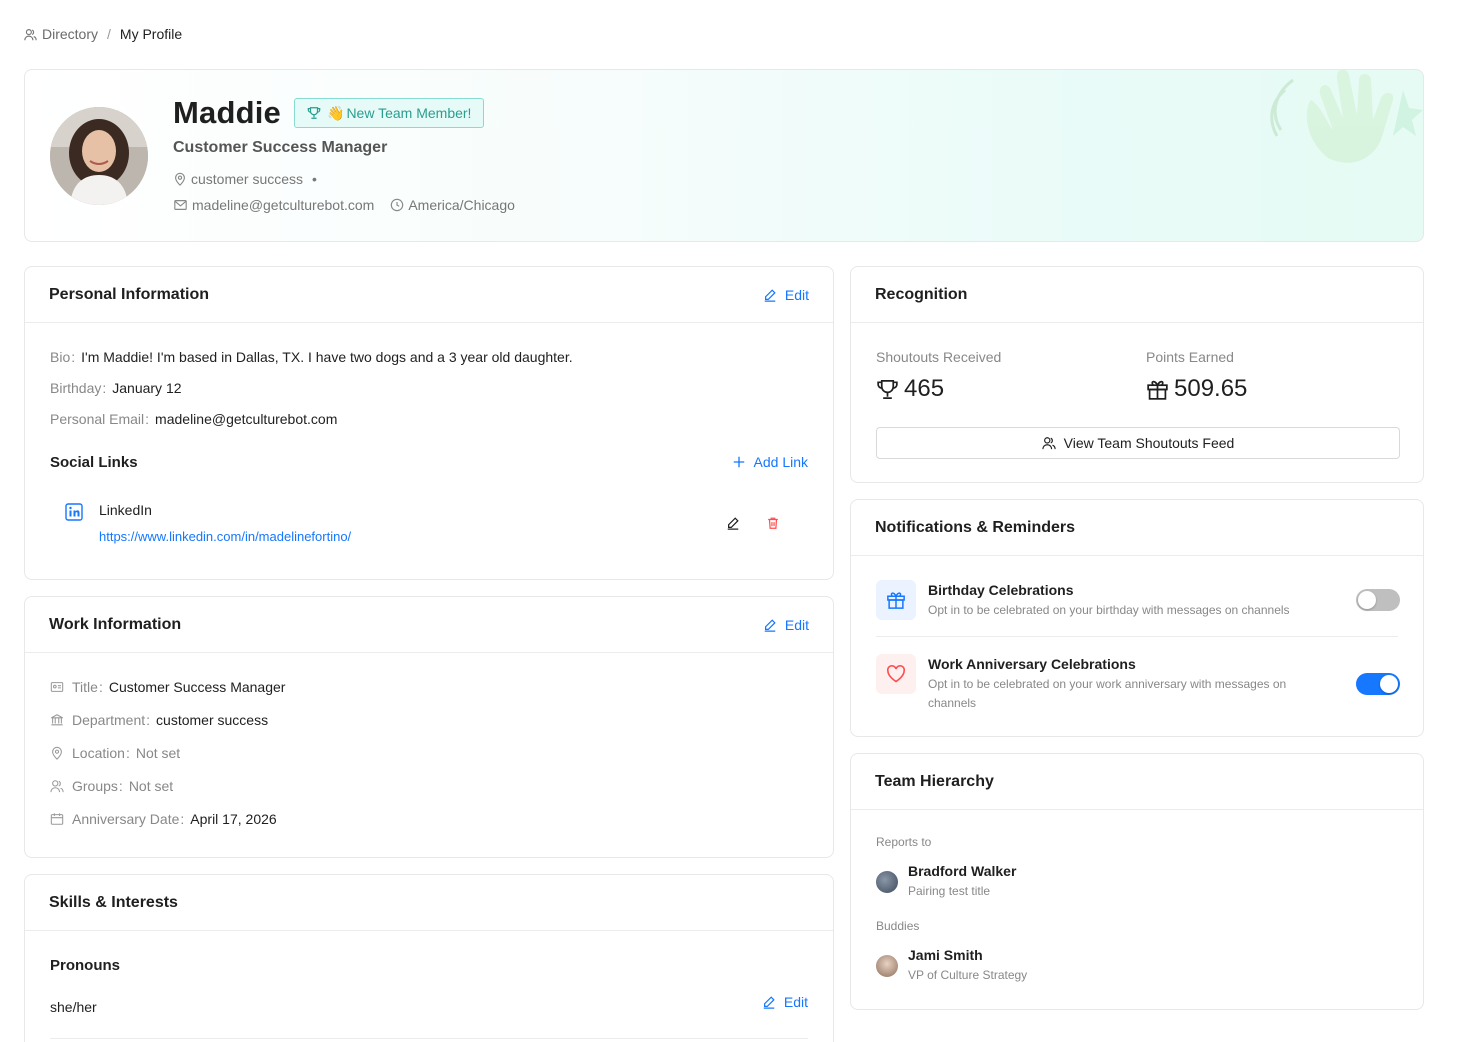 Image resolution: width=1462 pixels, height=1042 pixels. I want to click on view-shoutouts-feed-button: View Team Shoutouts Feed, so click(1138, 443).